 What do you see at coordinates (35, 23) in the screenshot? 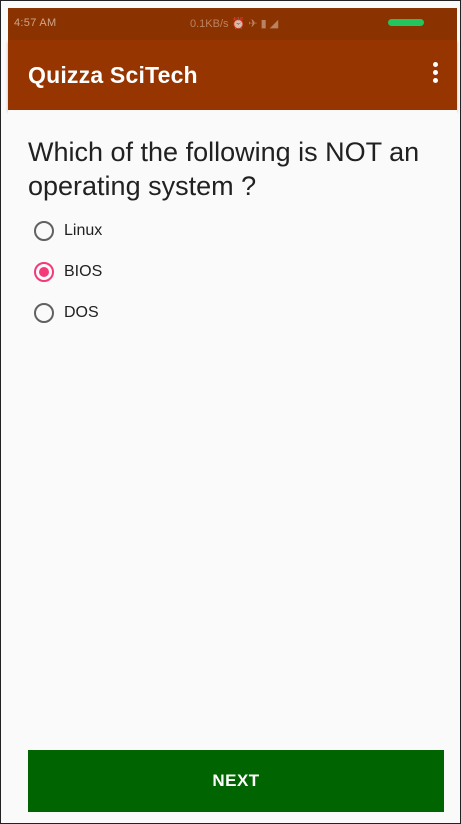
I see `status-time: 4:57 AM` at bounding box center [35, 23].